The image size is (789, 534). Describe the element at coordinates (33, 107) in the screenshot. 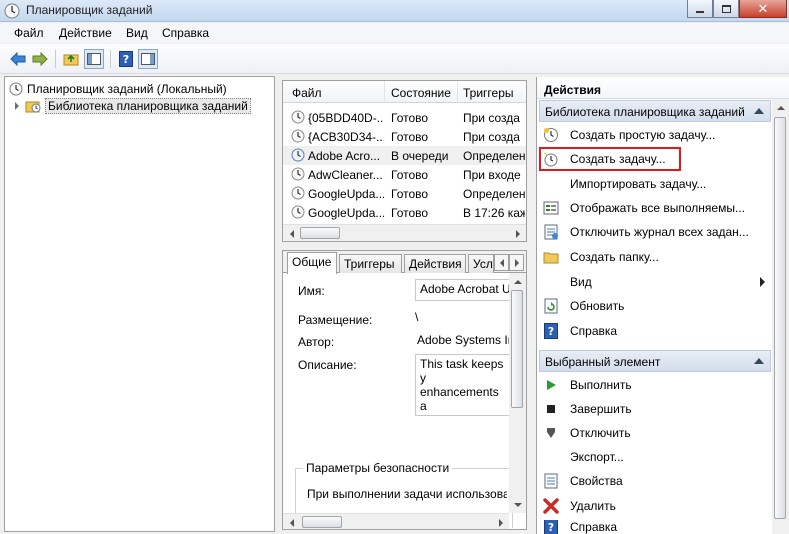

I see `folder-clock-icon` at that location.